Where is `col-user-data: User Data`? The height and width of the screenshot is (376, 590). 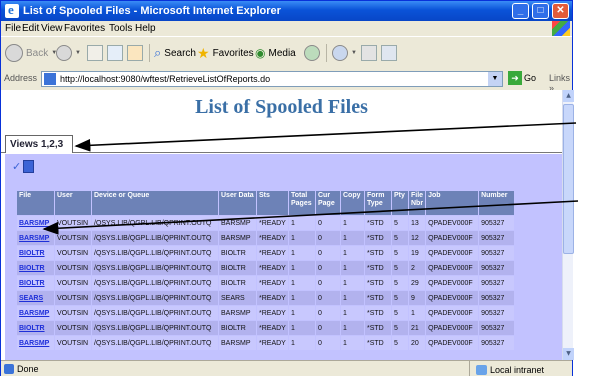 col-user-data: User Data is located at coordinates (237, 203).